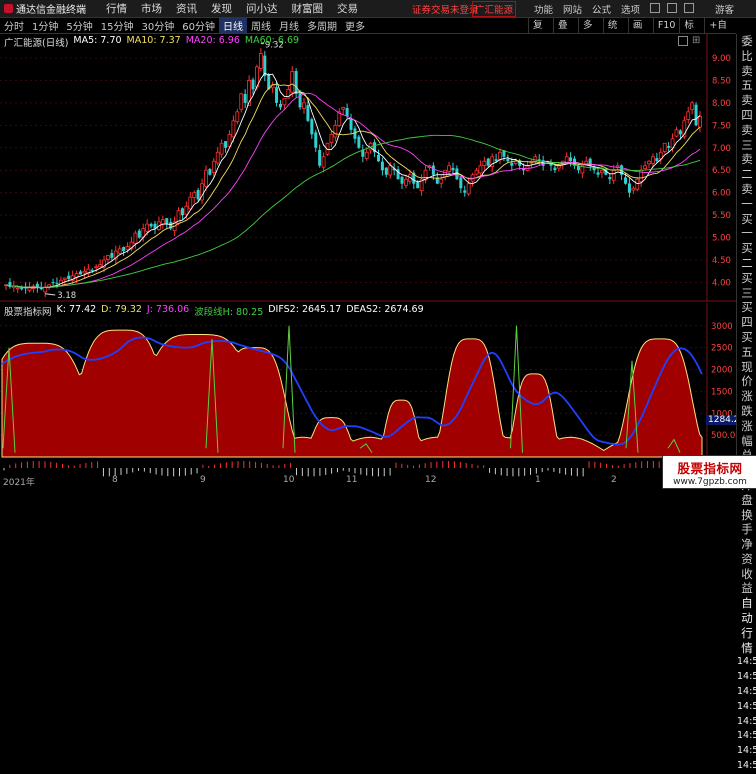 This screenshot has height=774, width=756. I want to click on chart-menu-icon, so click(683, 41).